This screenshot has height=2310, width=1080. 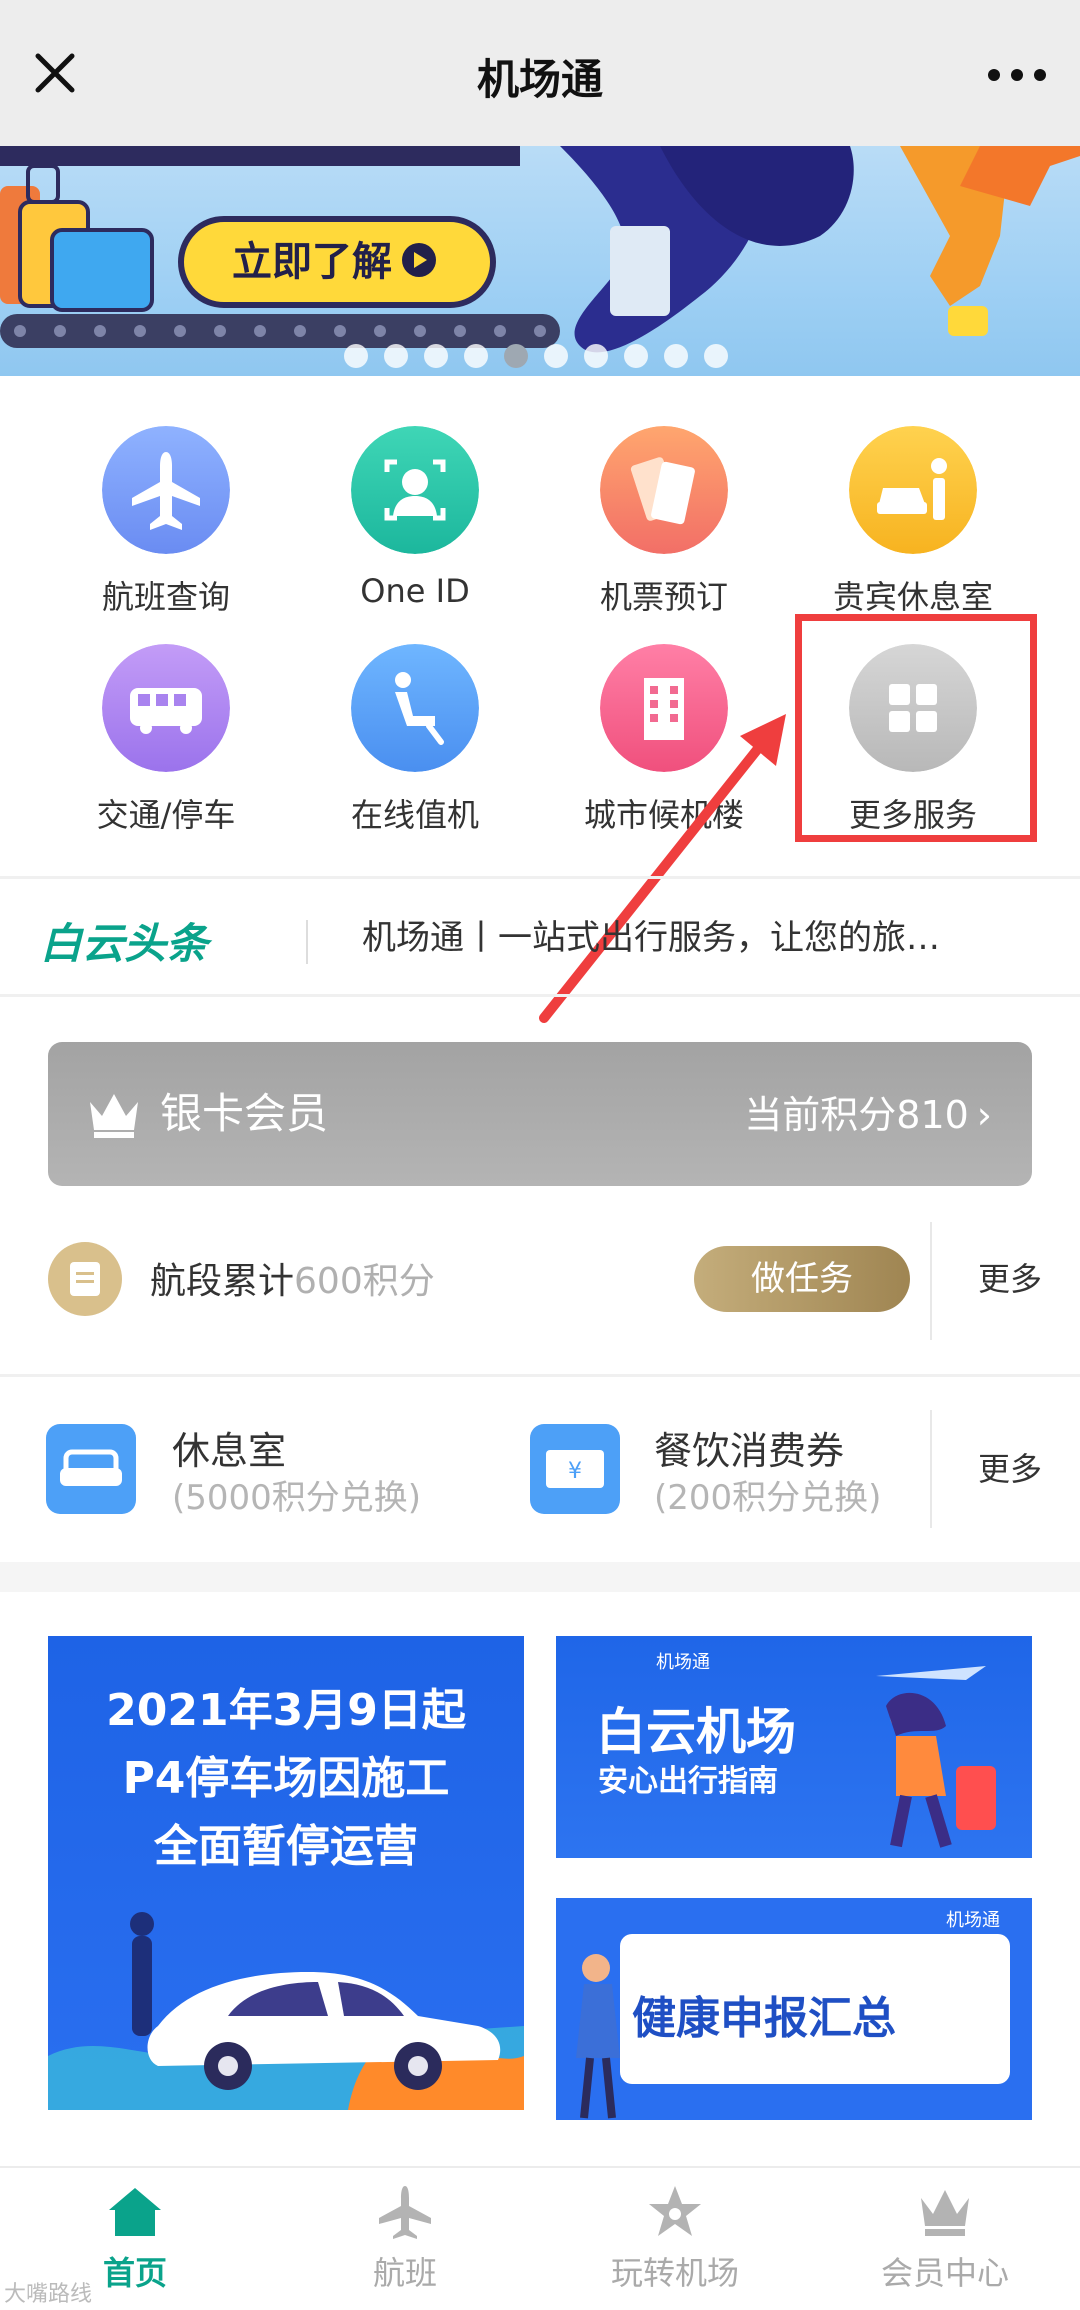 What do you see at coordinates (1010, 1277) in the screenshot?
I see `task-more-link: 更多` at bounding box center [1010, 1277].